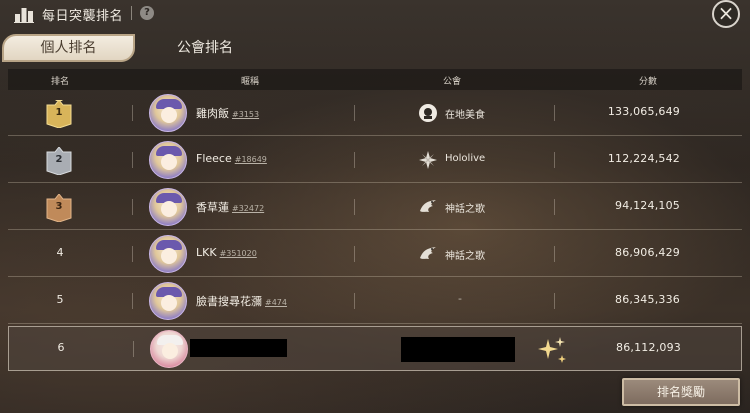 The height and width of the screenshot is (413, 750). Describe the element at coordinates (61, 347) in the screenshot. I see `rank-number: 6` at that location.